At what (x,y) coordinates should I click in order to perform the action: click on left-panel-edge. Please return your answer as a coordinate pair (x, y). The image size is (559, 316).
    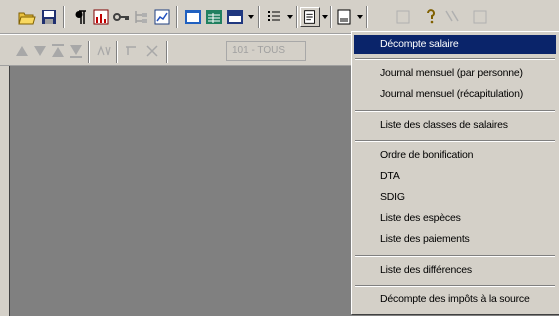
    Looking at the image, I should click on (5, 191).